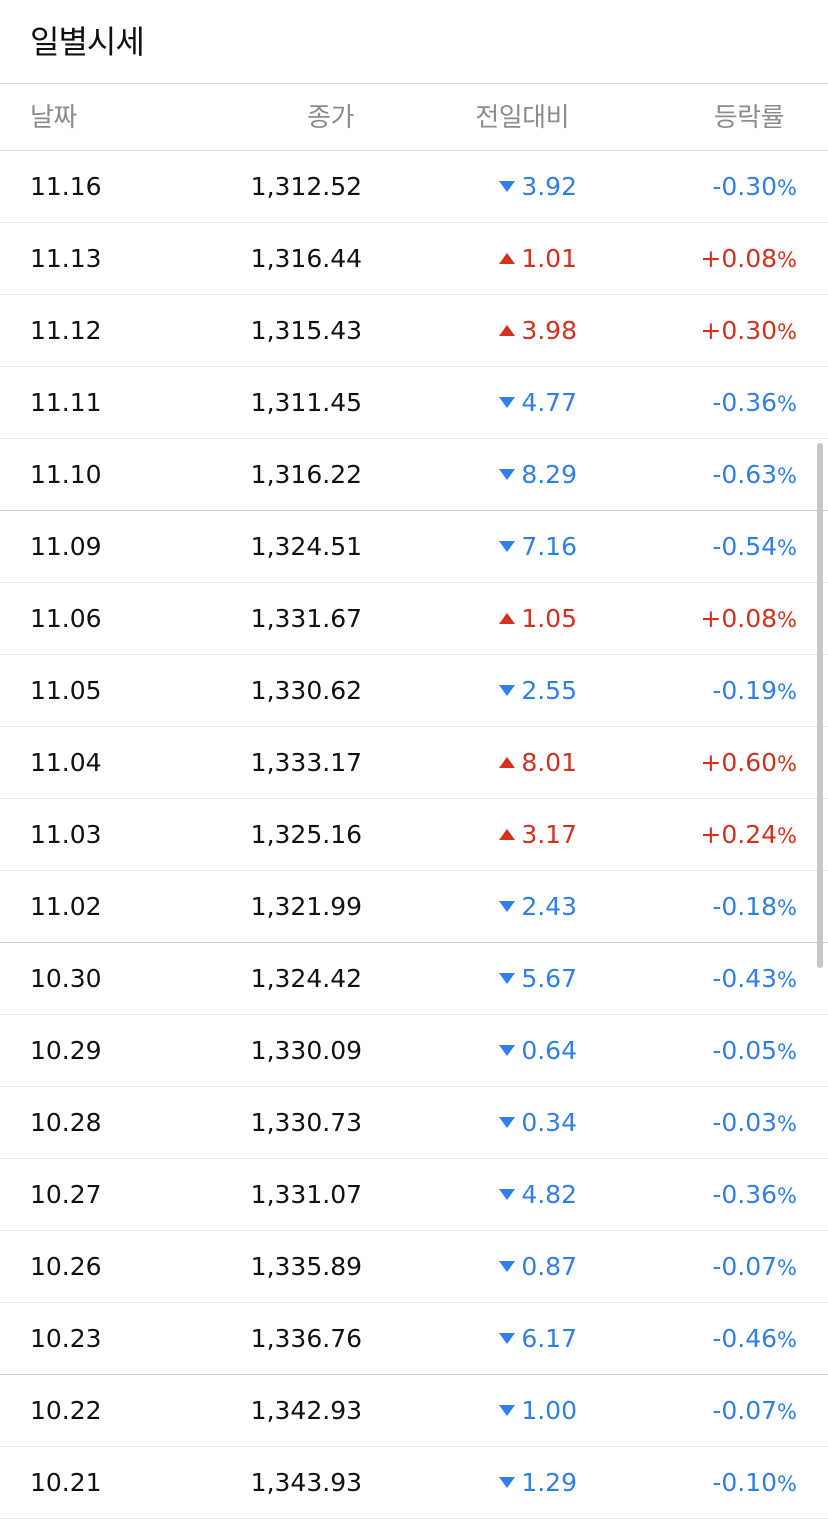 This screenshot has width=828, height=1521. What do you see at coordinates (306, 546) in the screenshot?
I see `close-price-cell: 1,324.51` at bounding box center [306, 546].